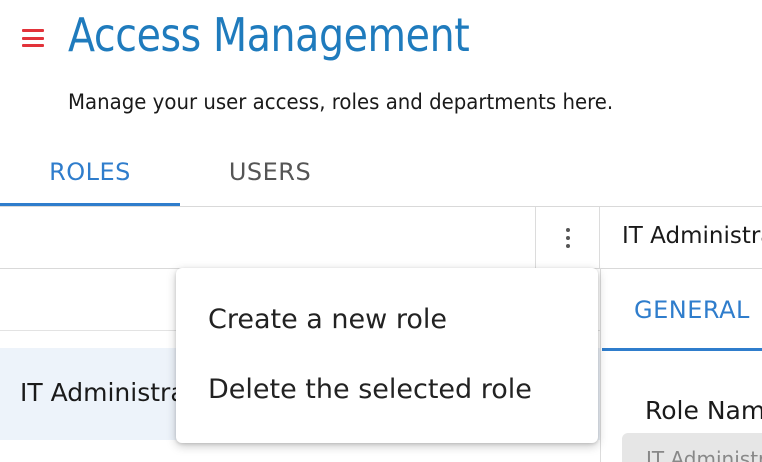  I want to click on more-options-button, so click(567, 237).